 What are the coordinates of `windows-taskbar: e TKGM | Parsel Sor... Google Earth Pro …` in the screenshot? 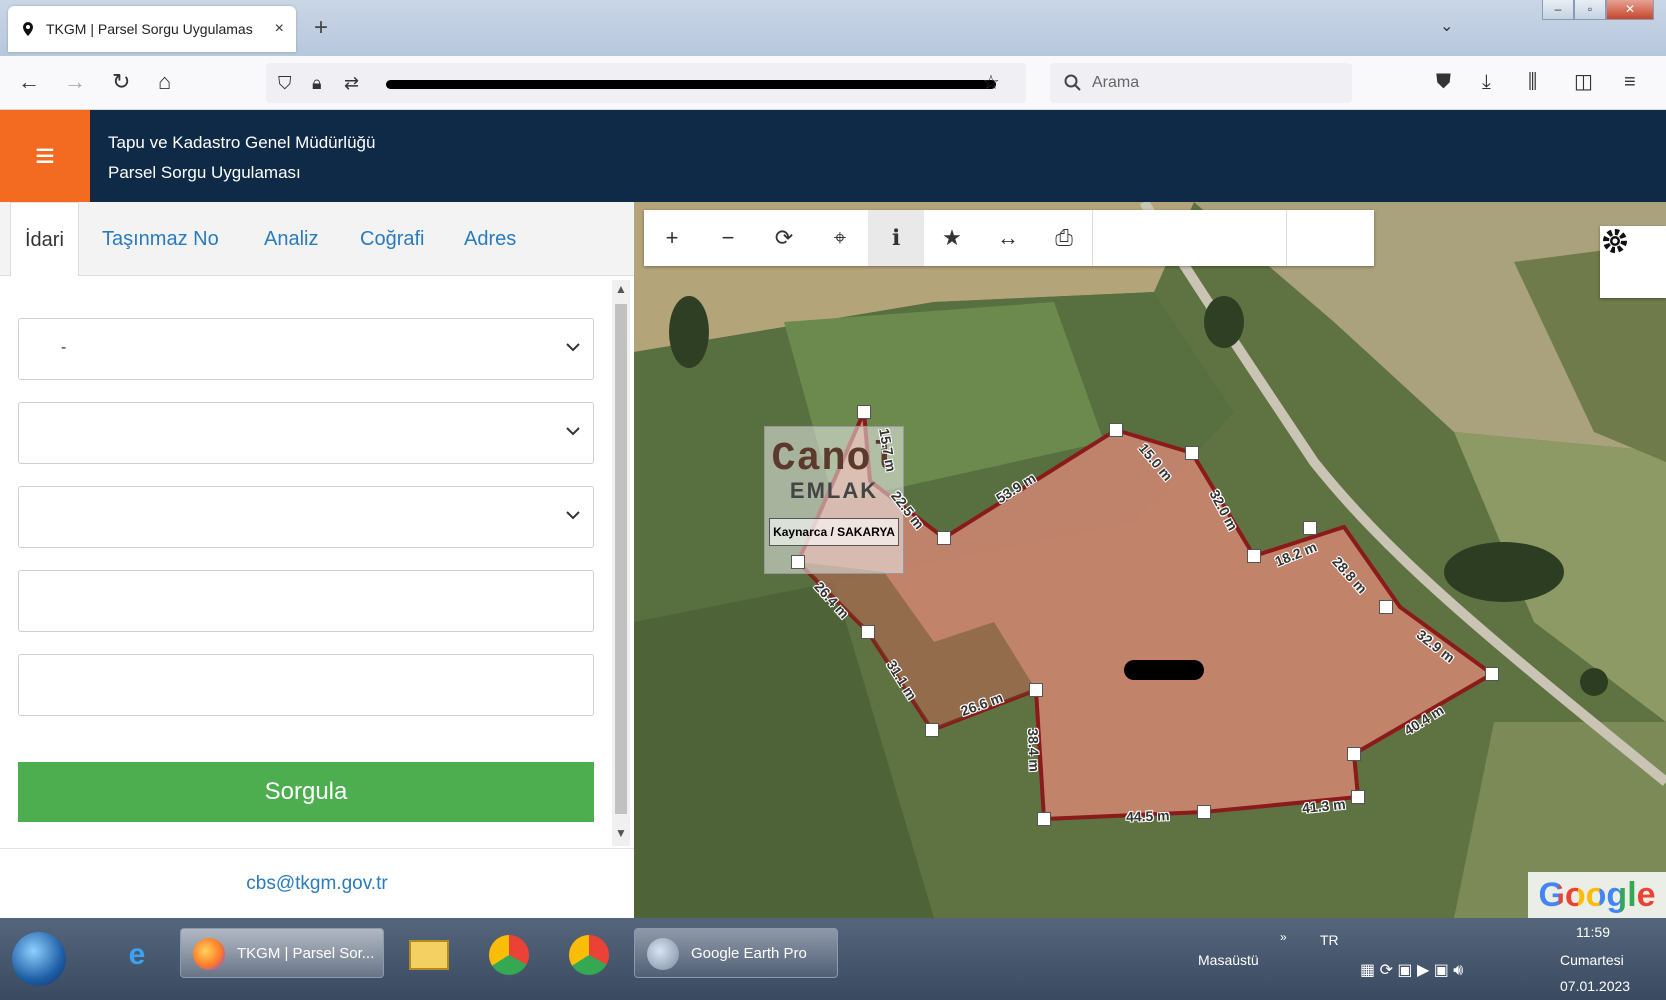 It's located at (833, 959).